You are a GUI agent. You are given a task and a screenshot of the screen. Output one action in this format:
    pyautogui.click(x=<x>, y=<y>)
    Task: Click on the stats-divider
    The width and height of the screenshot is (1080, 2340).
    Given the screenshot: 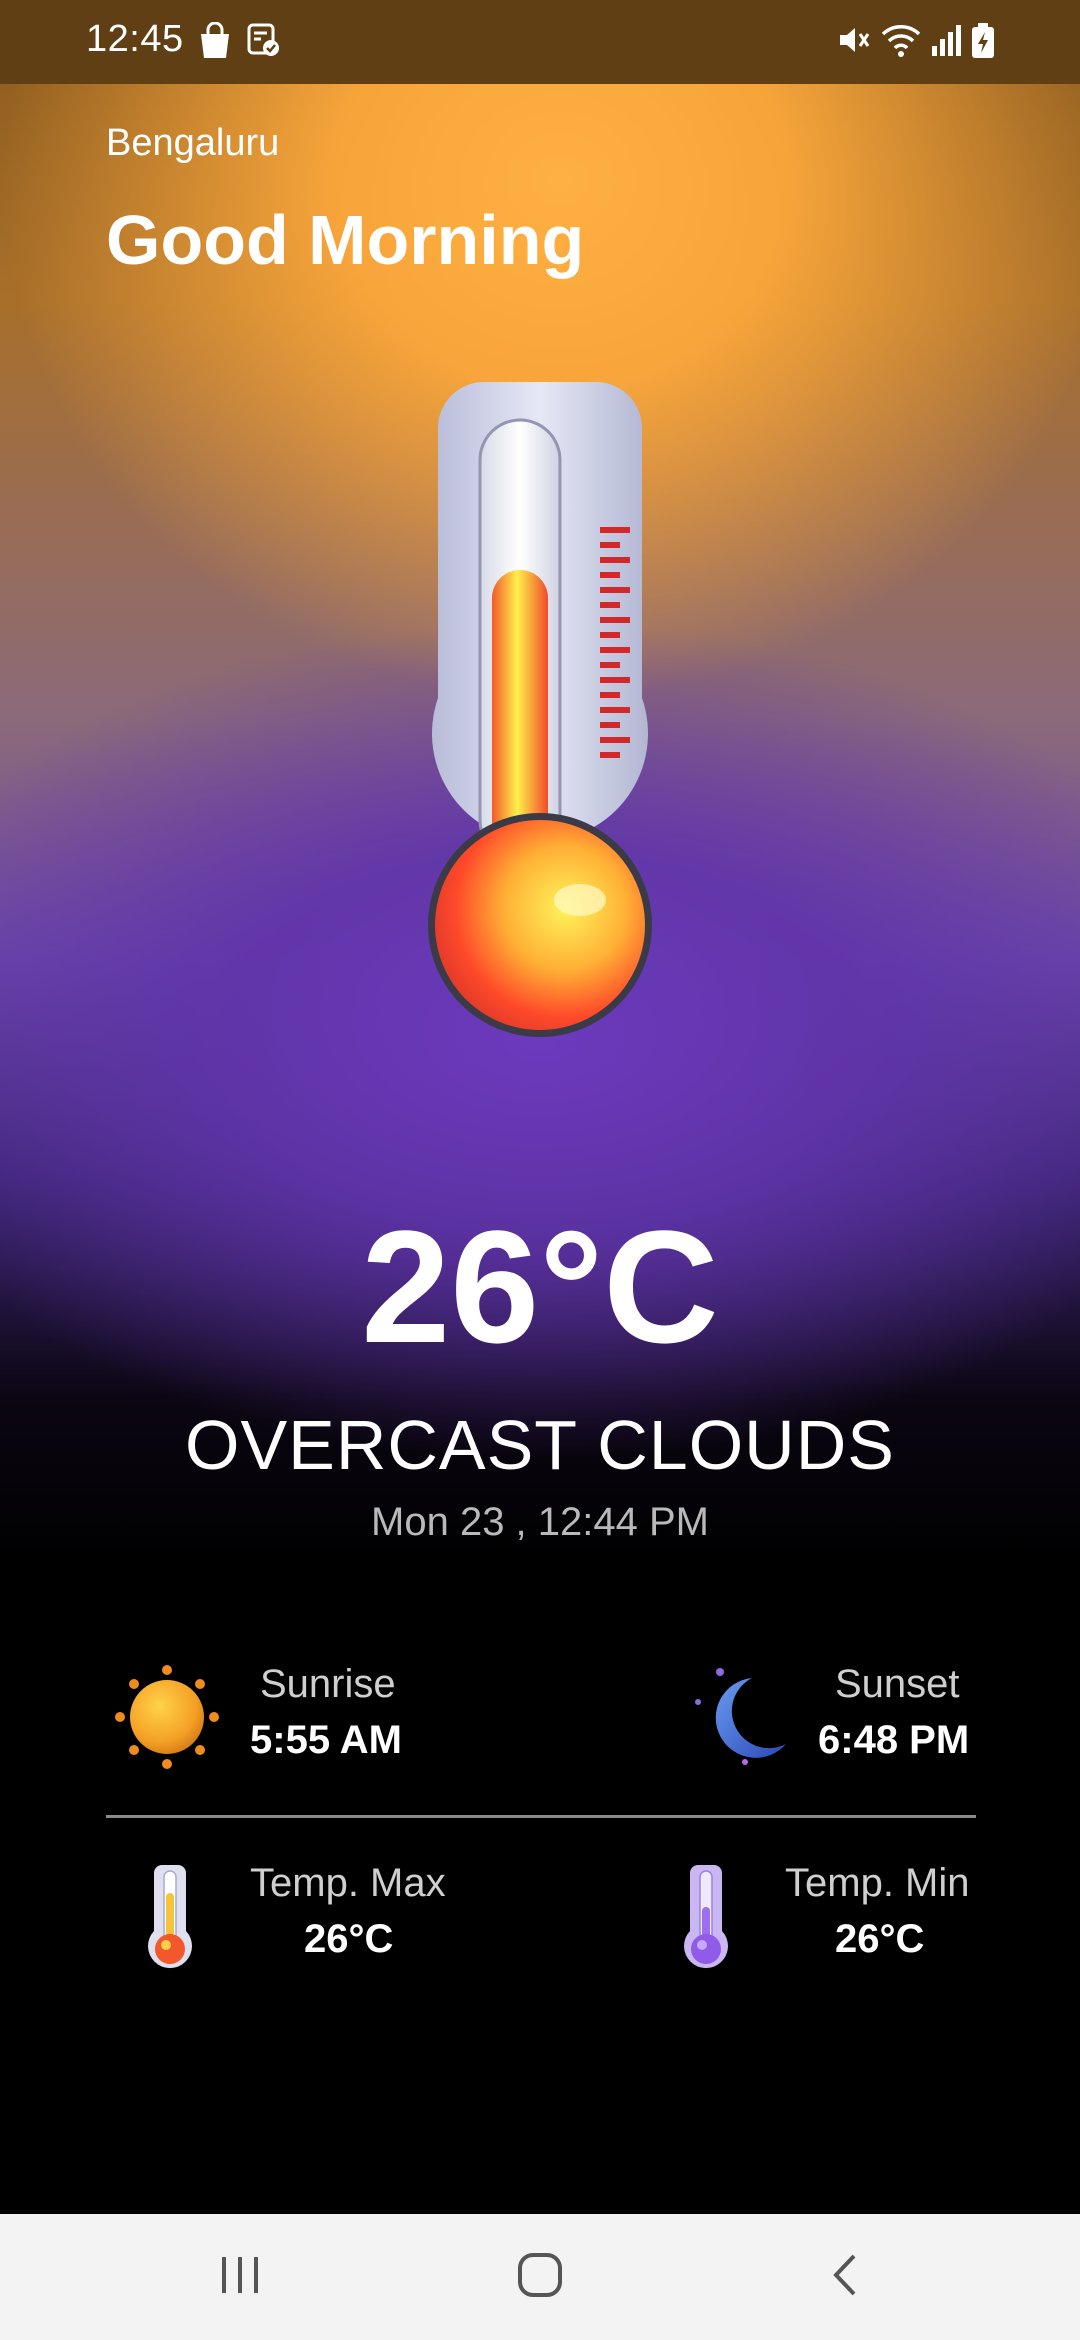 What is the action you would take?
    pyautogui.click(x=541, y=1816)
    